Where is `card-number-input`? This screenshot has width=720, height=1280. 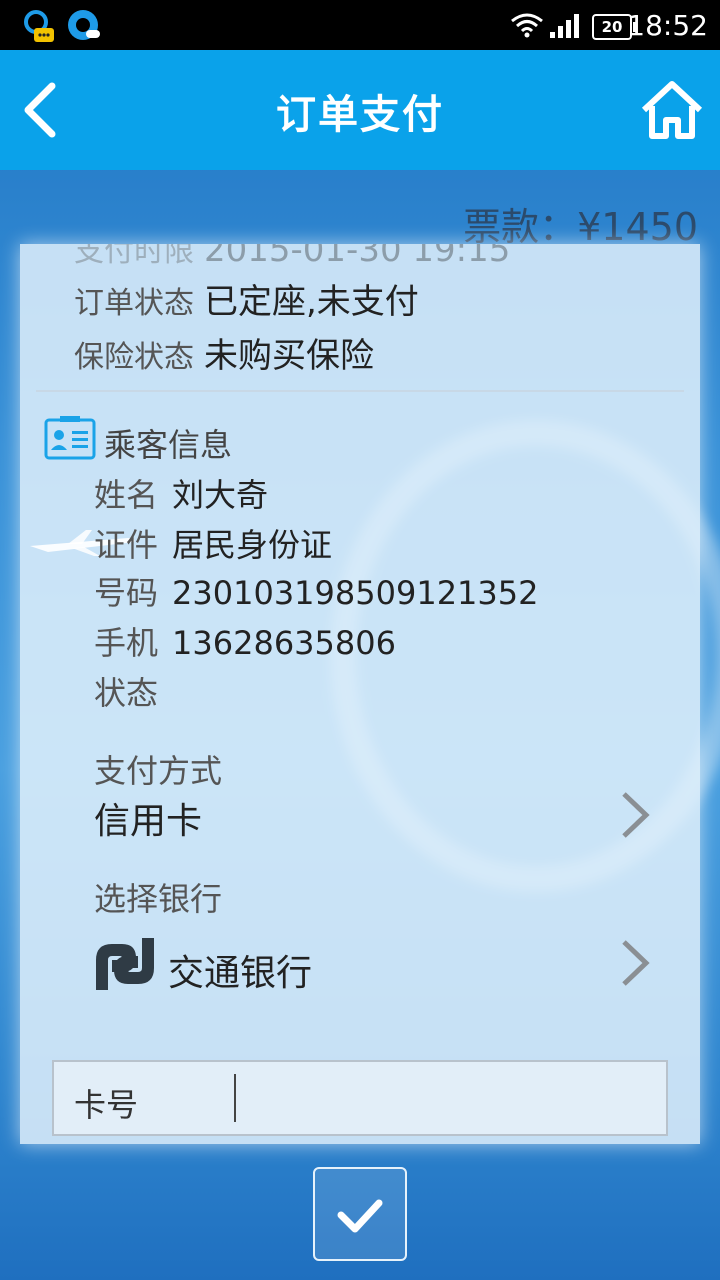 card-number-input is located at coordinates (448, 1098).